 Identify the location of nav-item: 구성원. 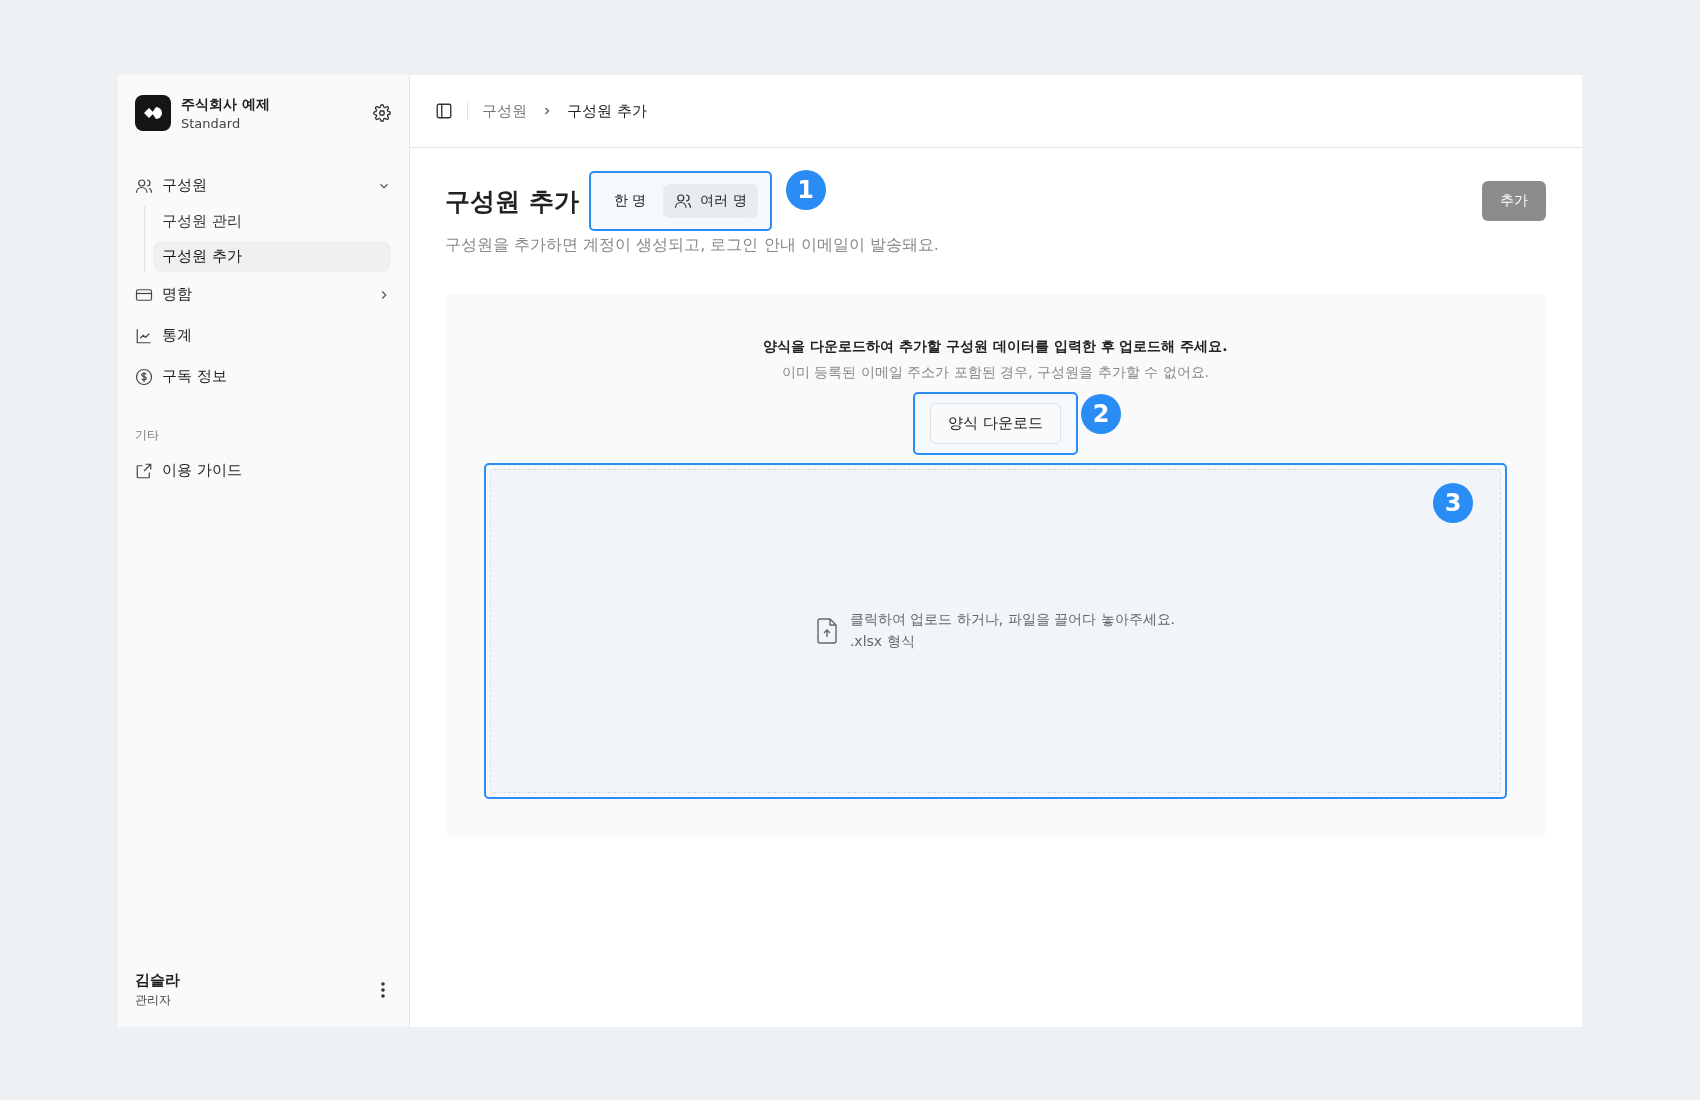
(263, 185).